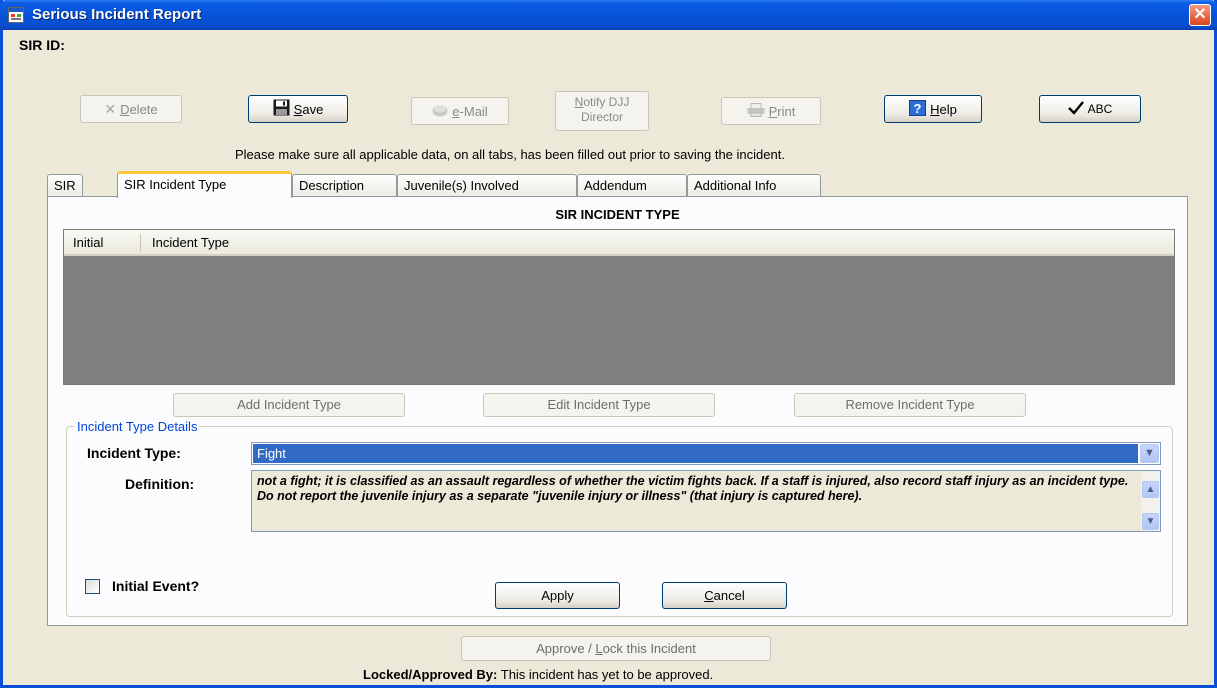 This screenshot has height=688, width=1217. What do you see at coordinates (88, 242) in the screenshot?
I see `column-initial: Initial` at bounding box center [88, 242].